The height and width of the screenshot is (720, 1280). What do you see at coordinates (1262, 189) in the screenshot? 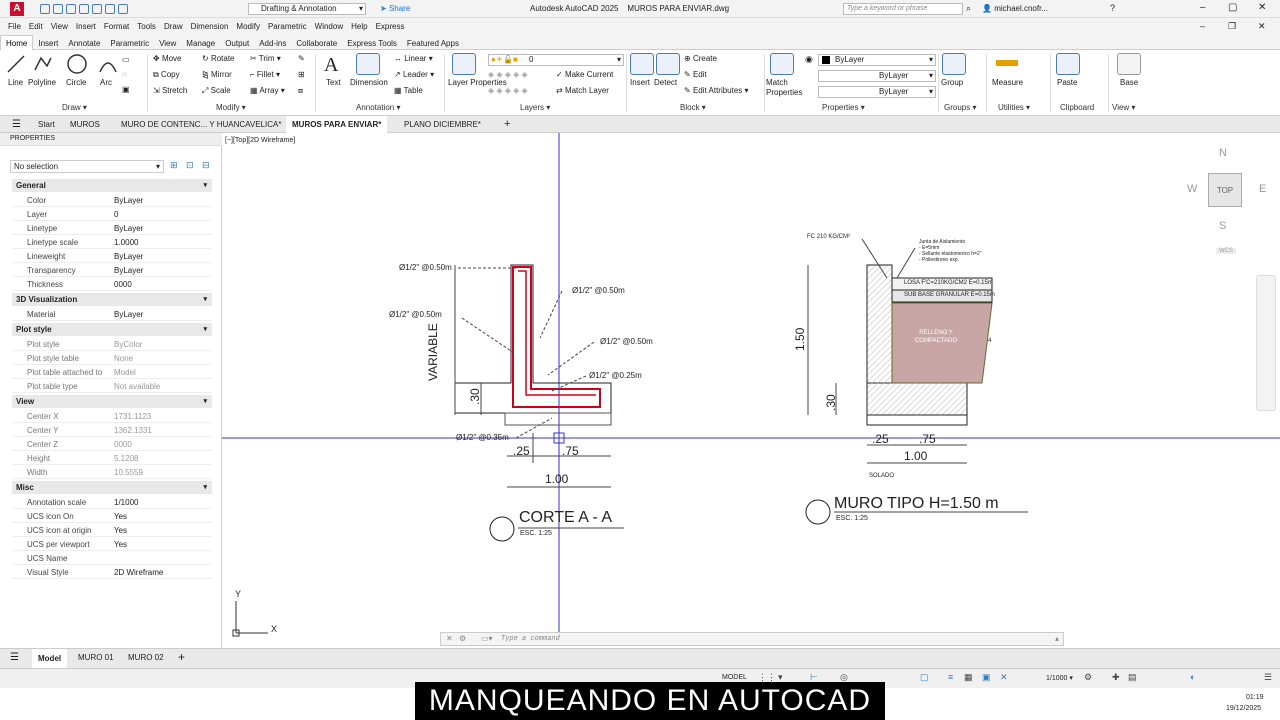
I see `viewcube-east: E` at bounding box center [1262, 189].